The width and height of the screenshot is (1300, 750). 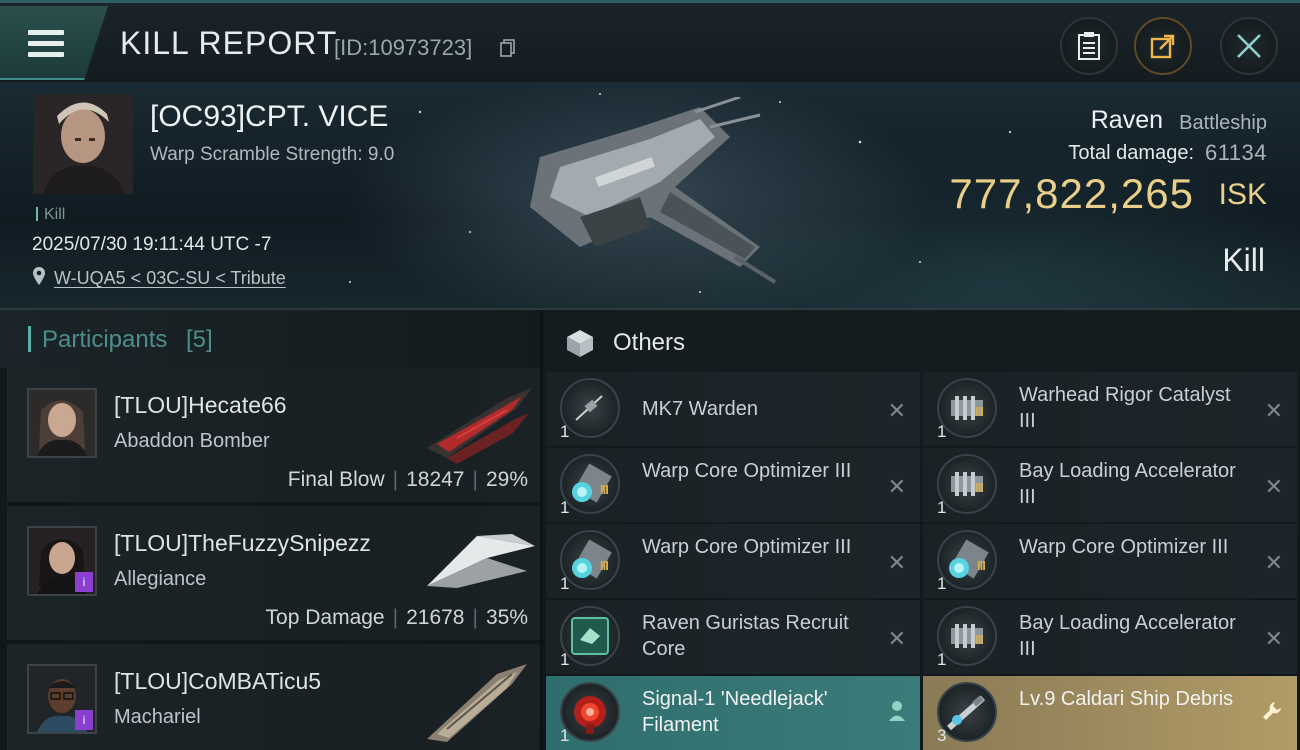 I want to click on victim-ship-name: Raven, so click(x=1126, y=120).